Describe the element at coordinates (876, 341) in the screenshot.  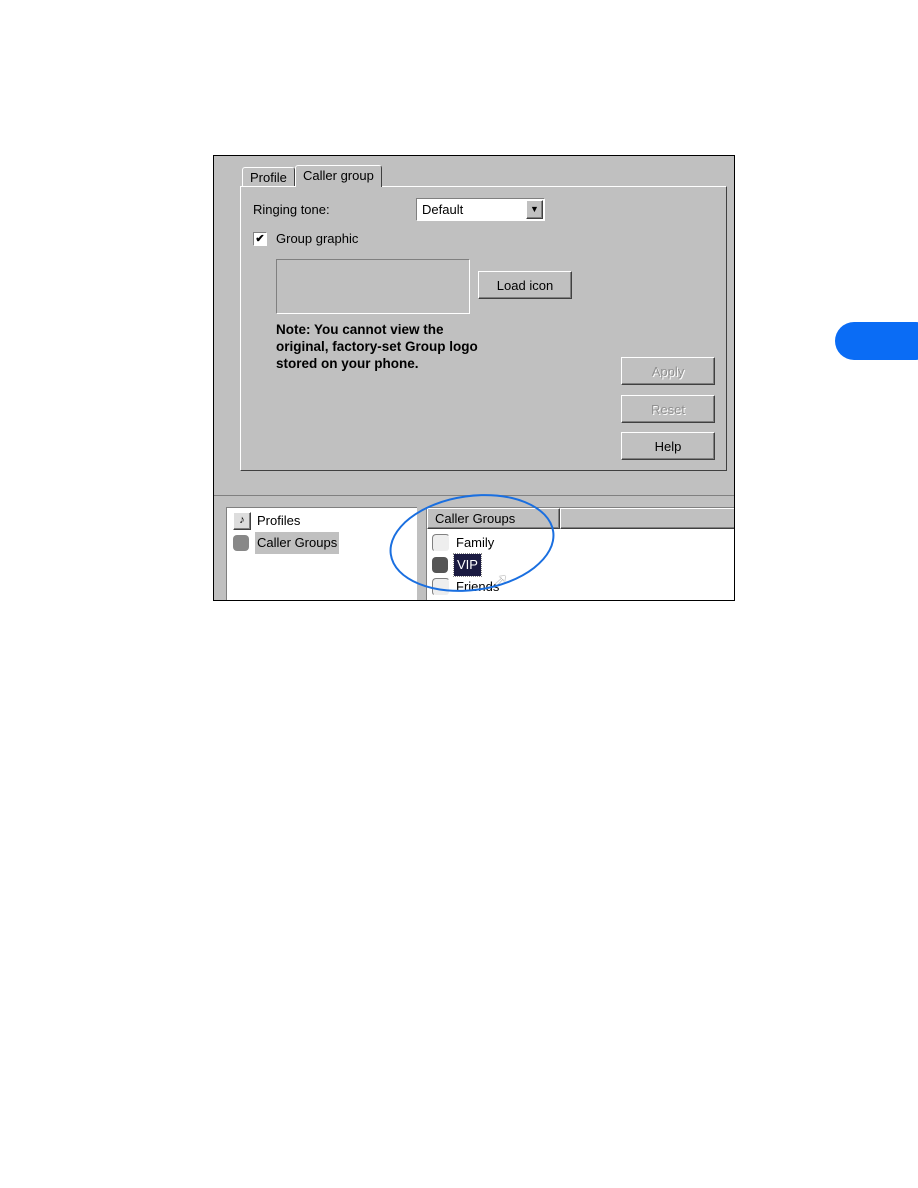
I see `side-chapter-tab` at that location.